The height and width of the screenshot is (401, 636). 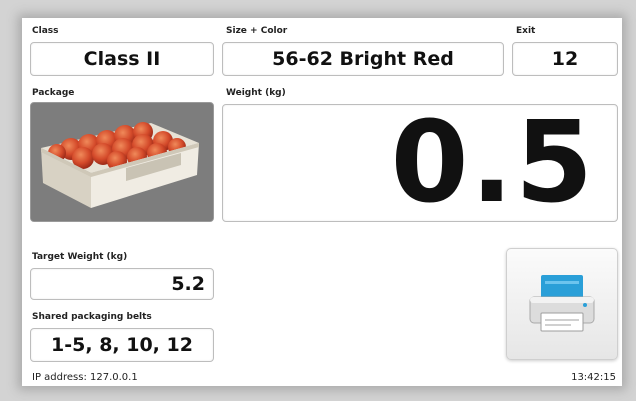 I want to click on print-button, so click(x=562, y=304).